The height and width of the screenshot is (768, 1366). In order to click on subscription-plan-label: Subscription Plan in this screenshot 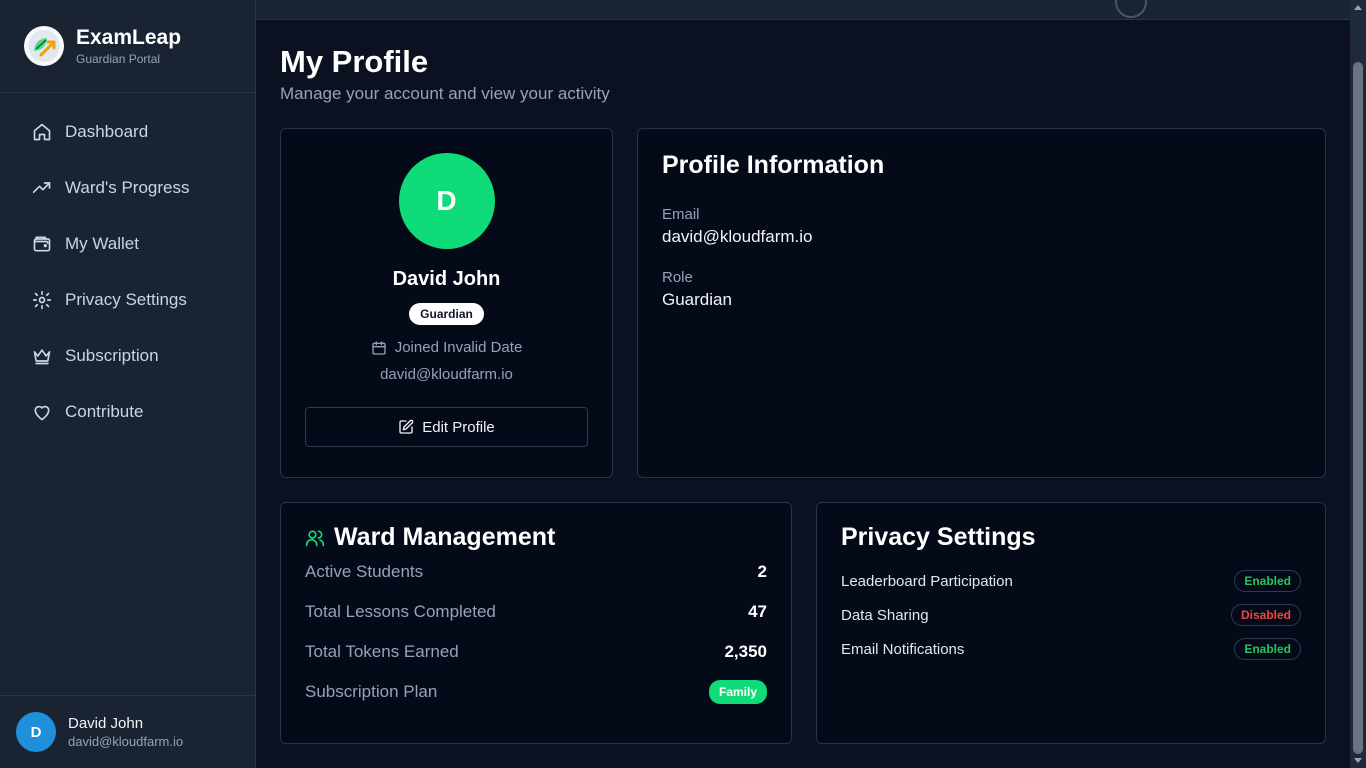, I will do `click(371, 691)`.